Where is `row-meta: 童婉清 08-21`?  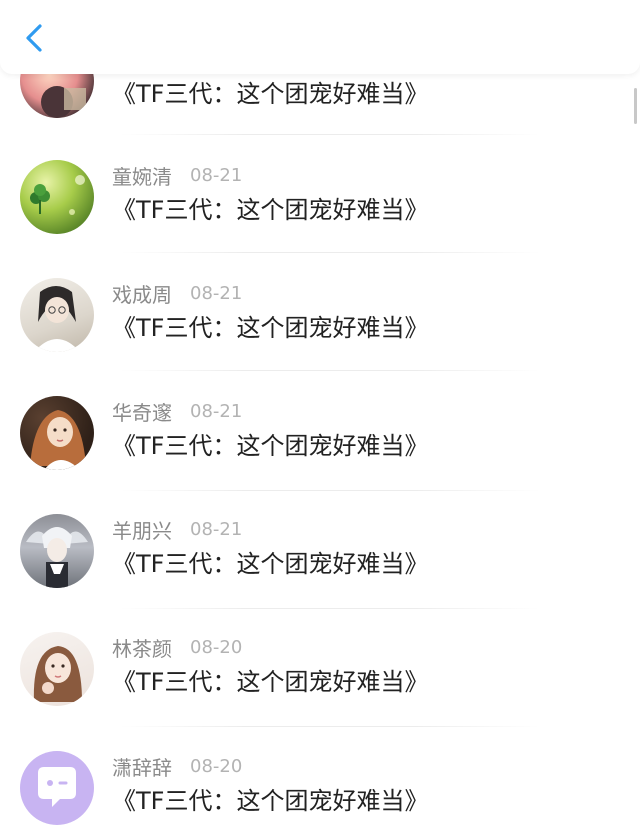 row-meta: 童婉清 08-21 is located at coordinates (177, 175).